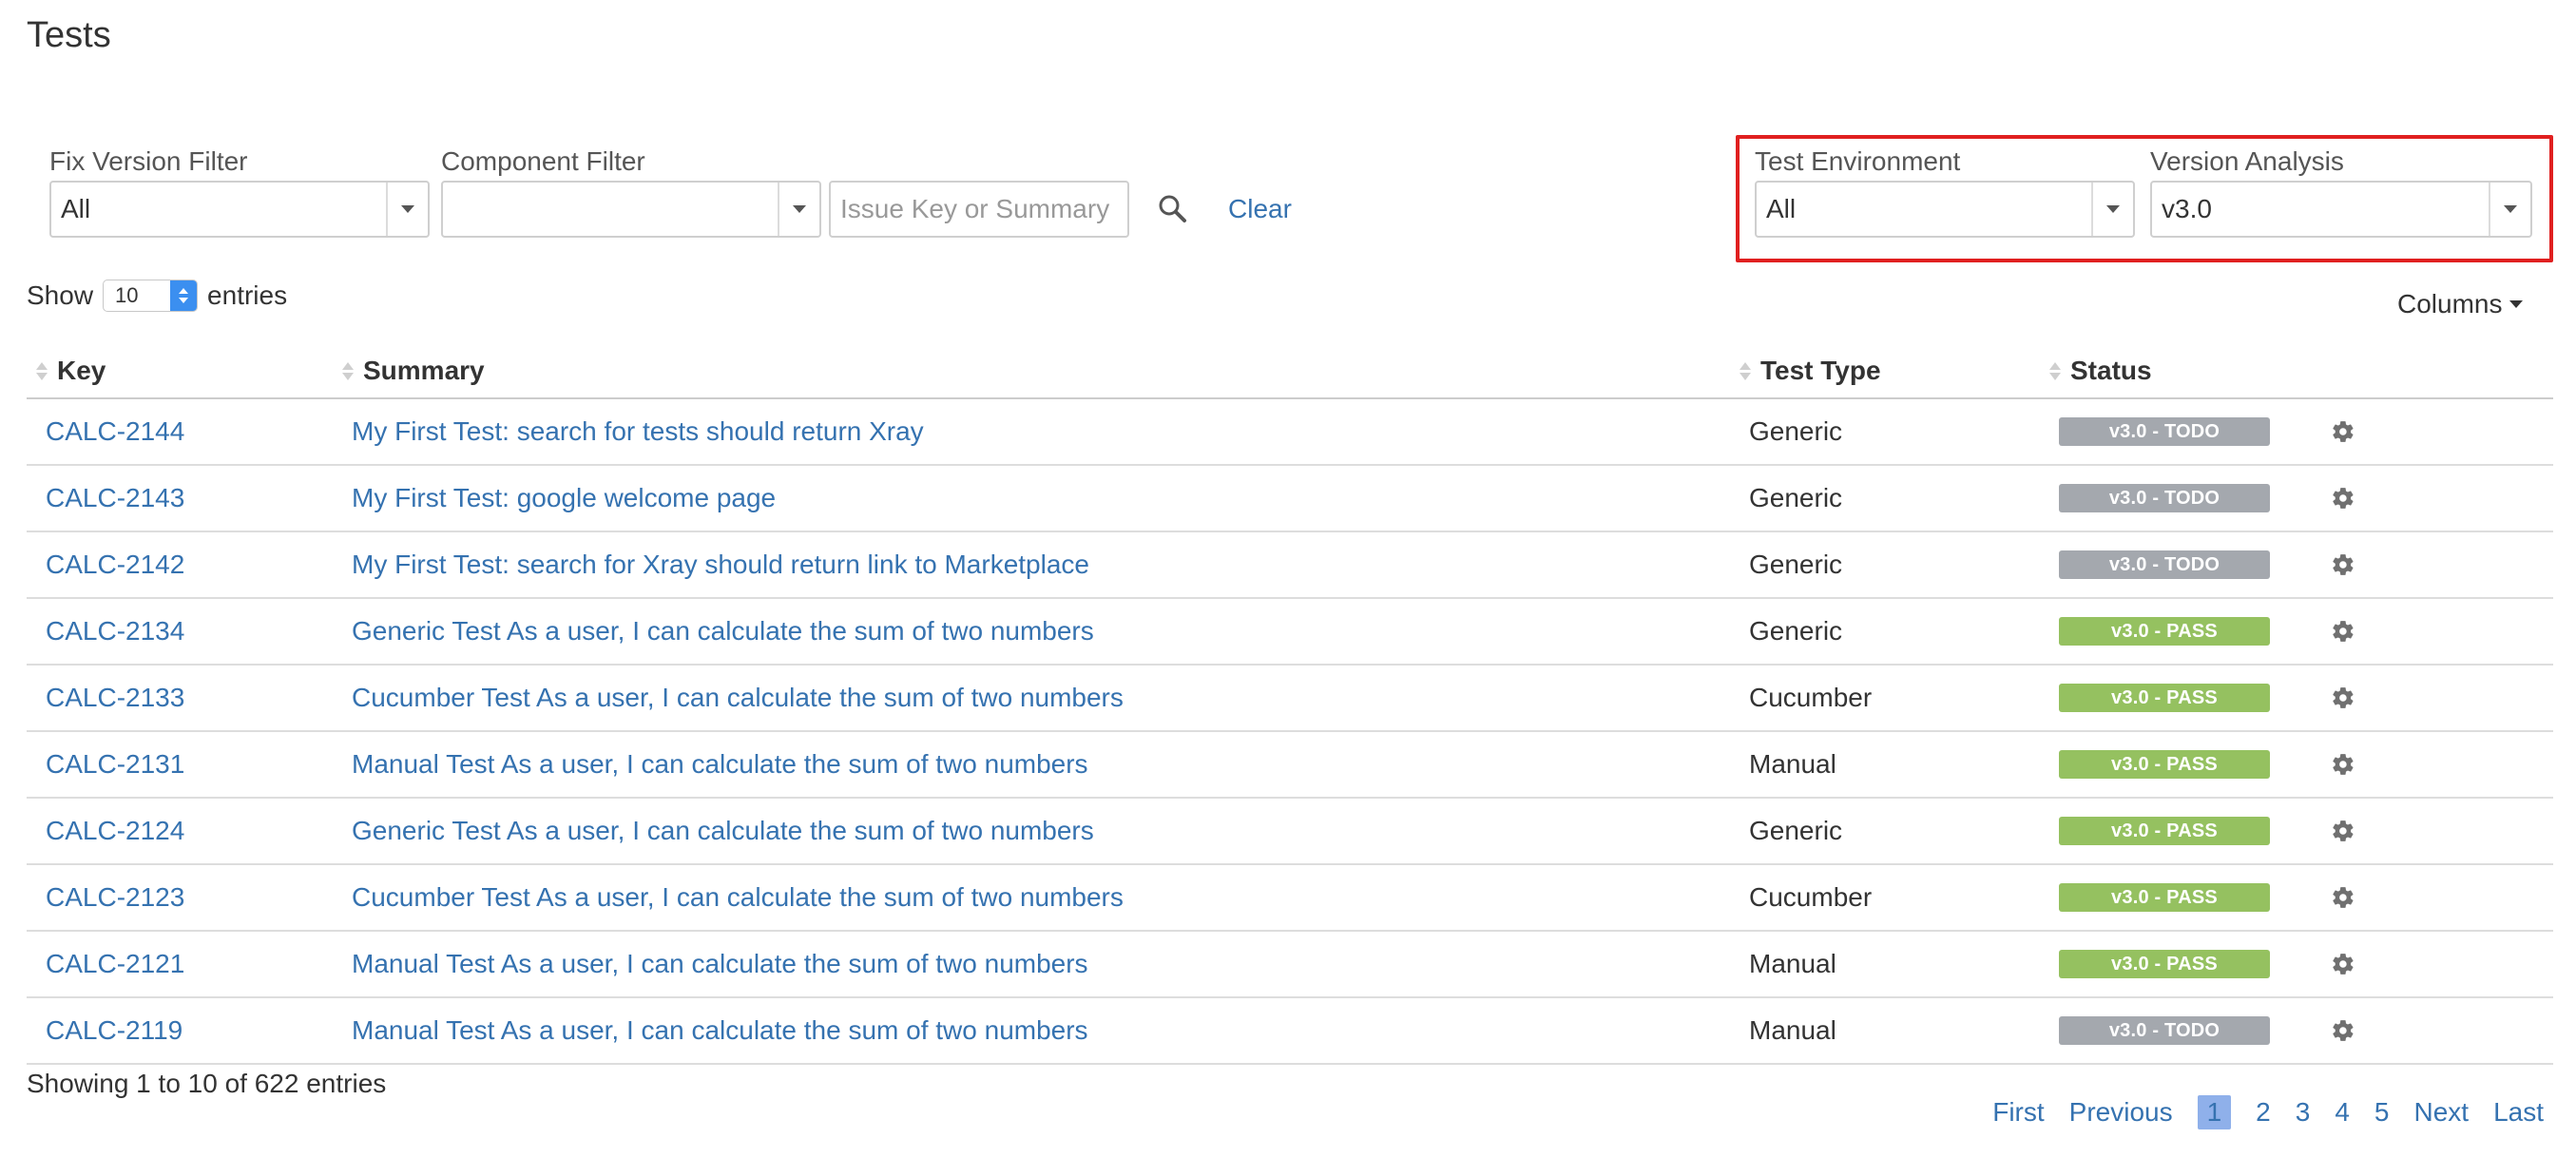 The height and width of the screenshot is (1158, 2576). What do you see at coordinates (1781, 208) in the screenshot?
I see `test-environment-value: All` at bounding box center [1781, 208].